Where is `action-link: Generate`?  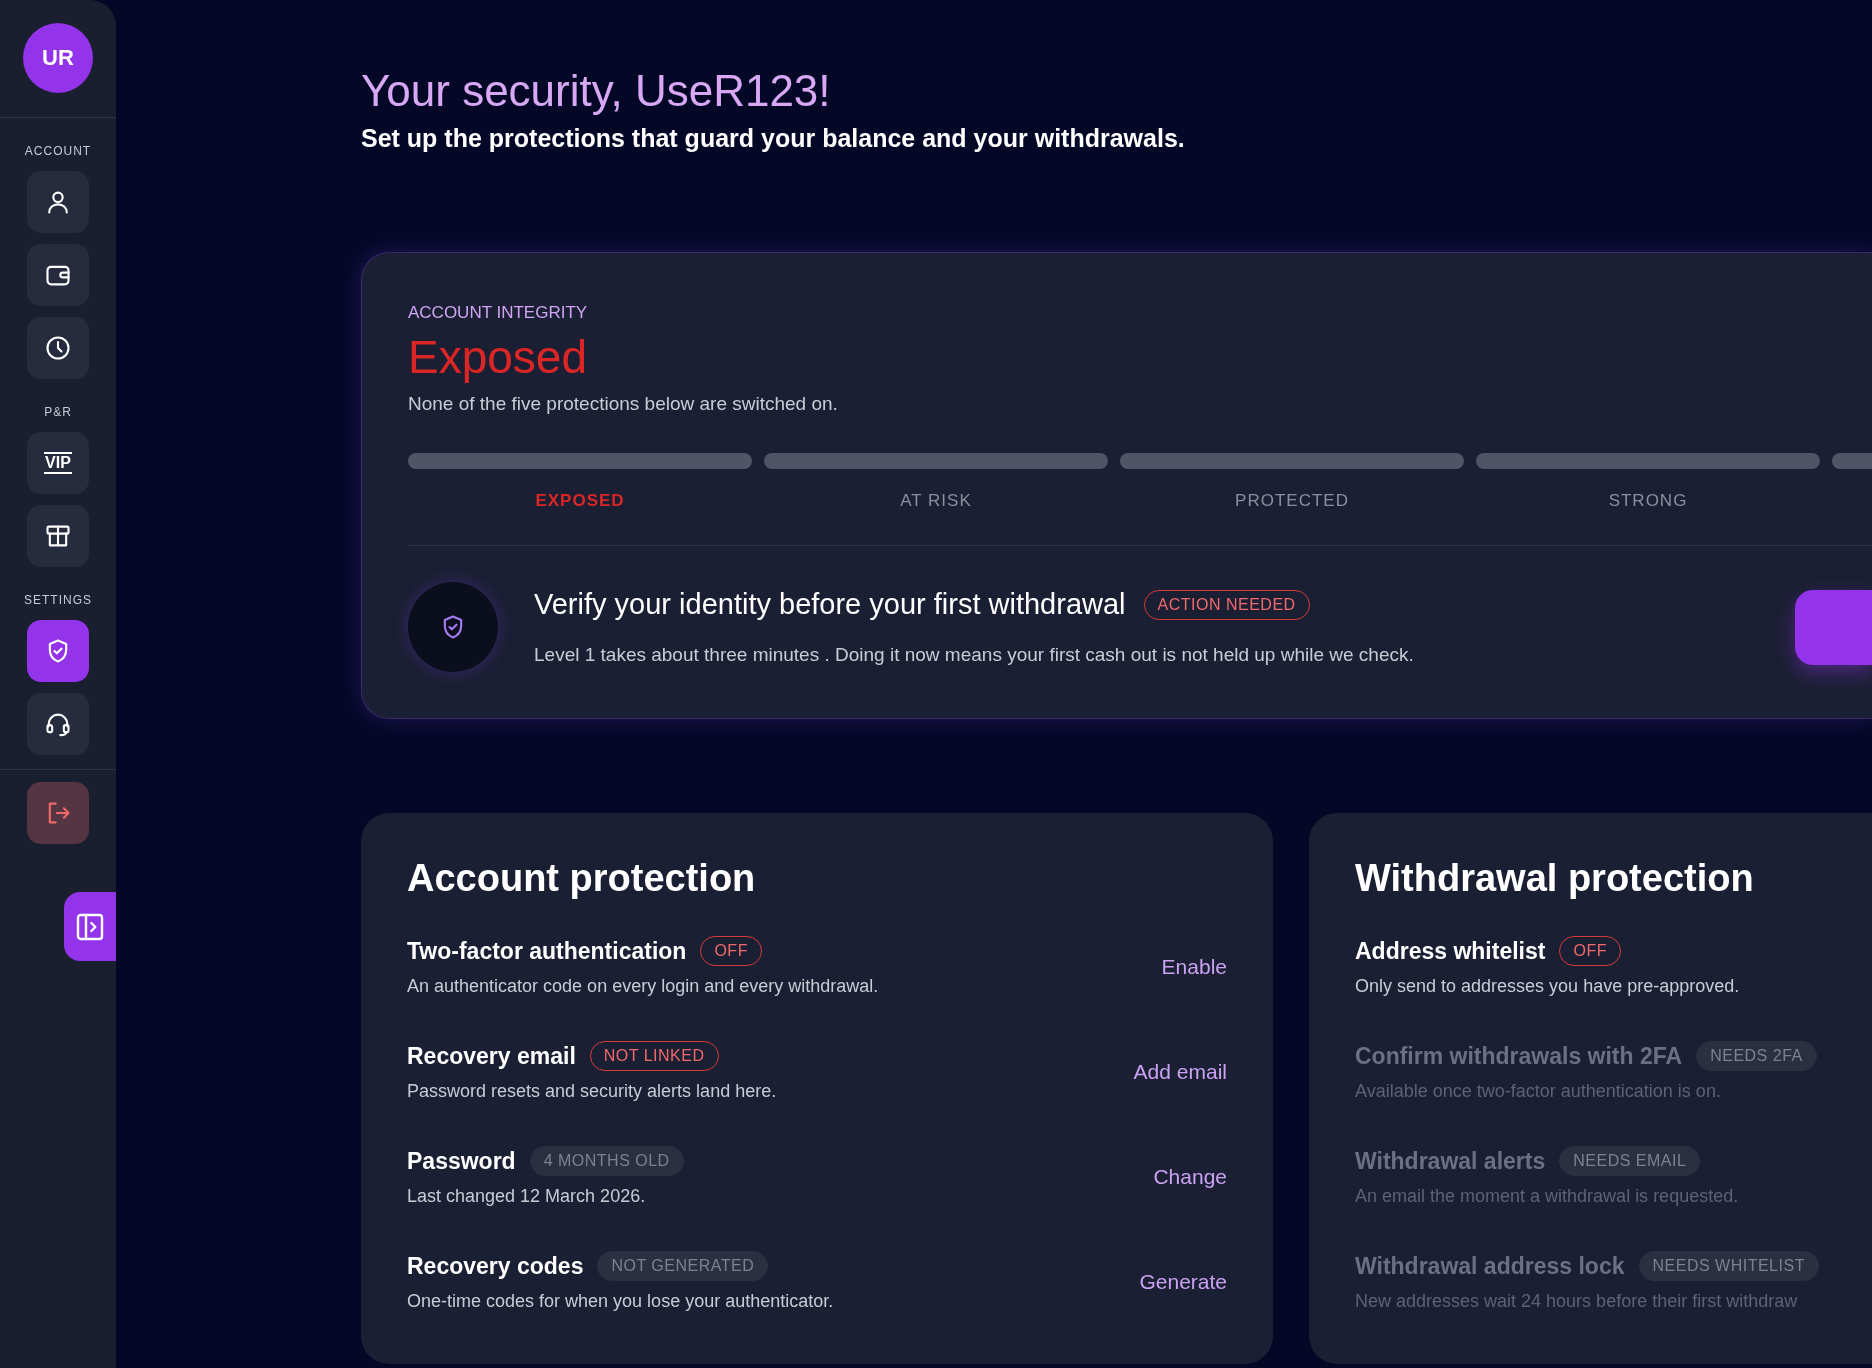
action-link: Generate is located at coordinates (1183, 1281).